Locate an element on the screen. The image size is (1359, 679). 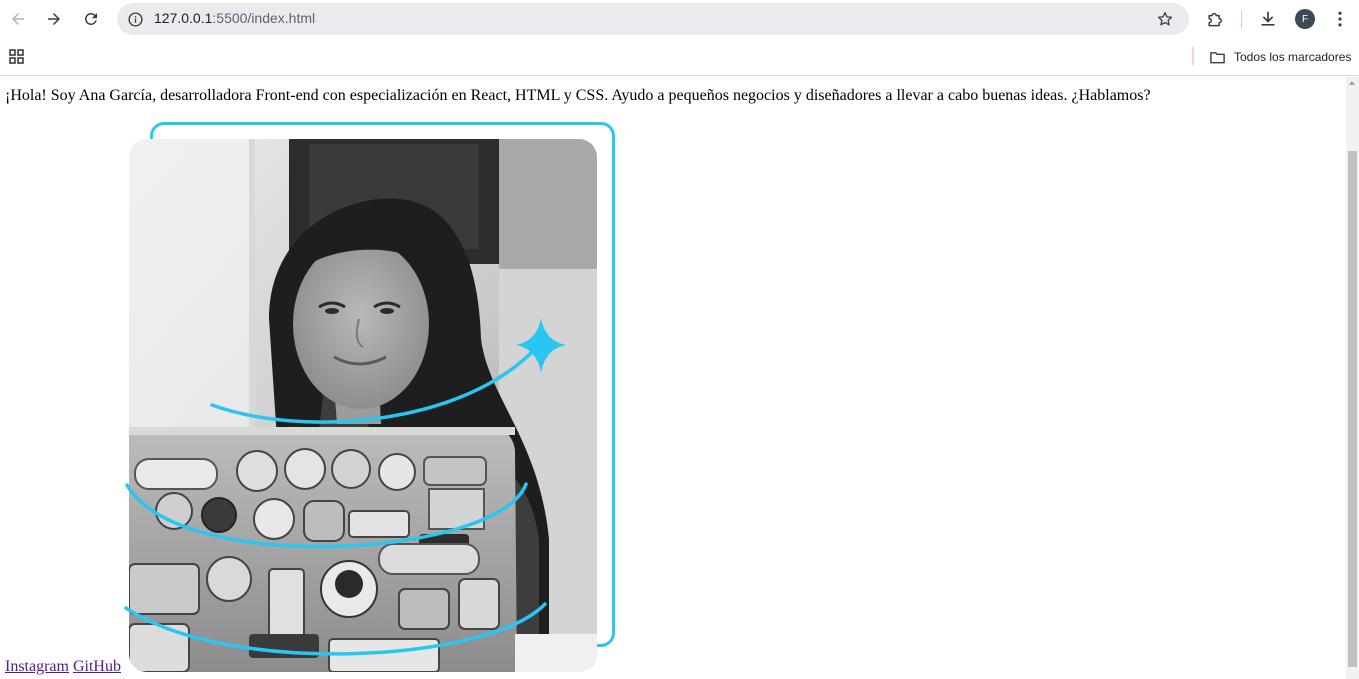
arrow-right-icon is located at coordinates (54, 19).